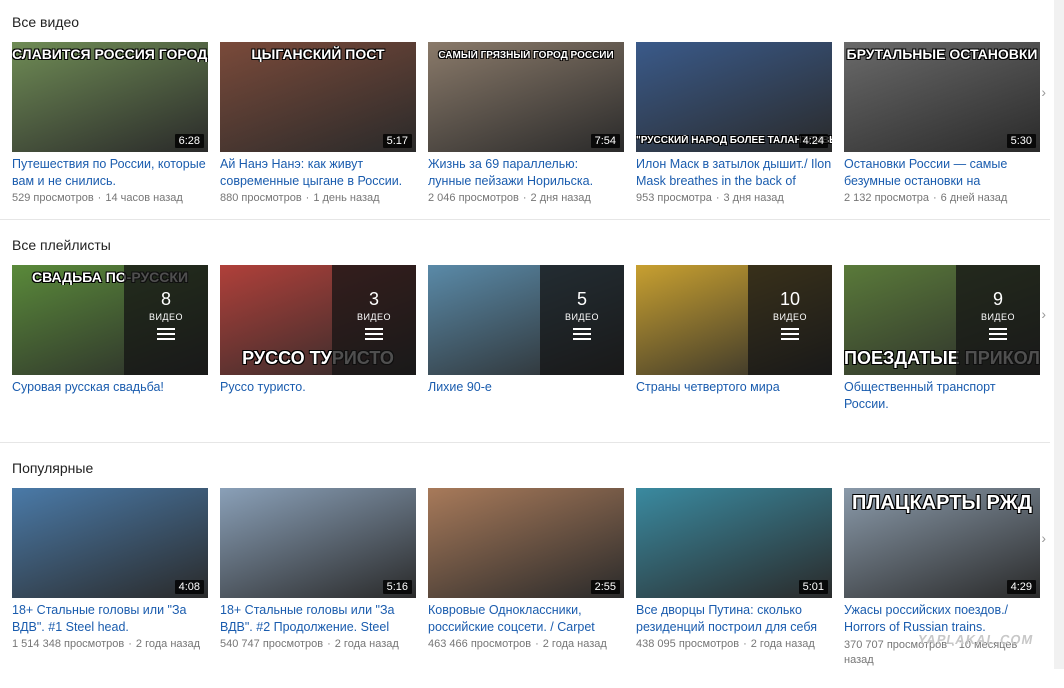  I want to click on playlist-count-overlay: 9 ВИДЕО, so click(998, 320).